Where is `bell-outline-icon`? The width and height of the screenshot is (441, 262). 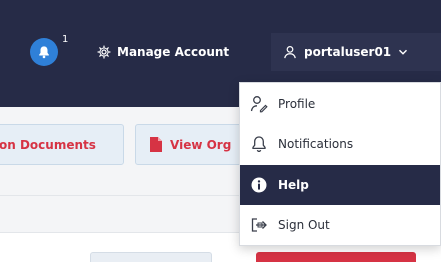 bell-outline-icon is located at coordinates (259, 144).